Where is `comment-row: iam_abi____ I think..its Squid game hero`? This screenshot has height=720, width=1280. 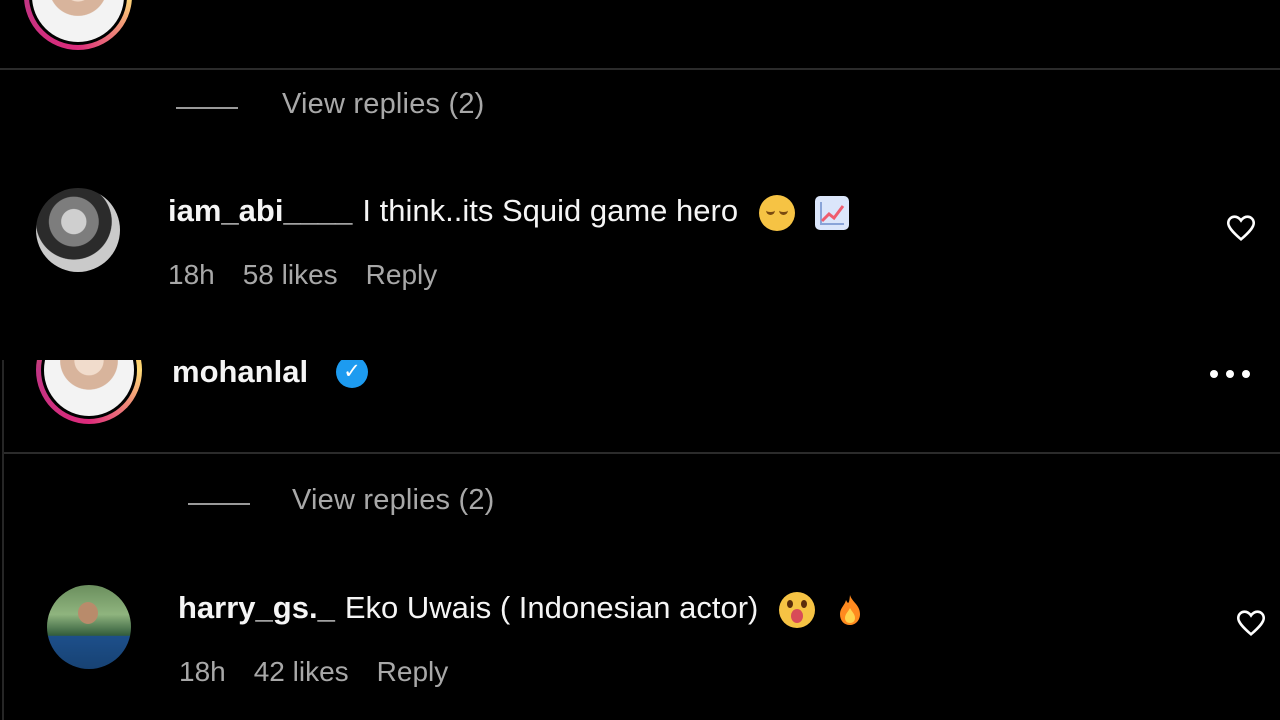 comment-row: iam_abi____ I think..its Squid game hero is located at coordinates (509, 212).